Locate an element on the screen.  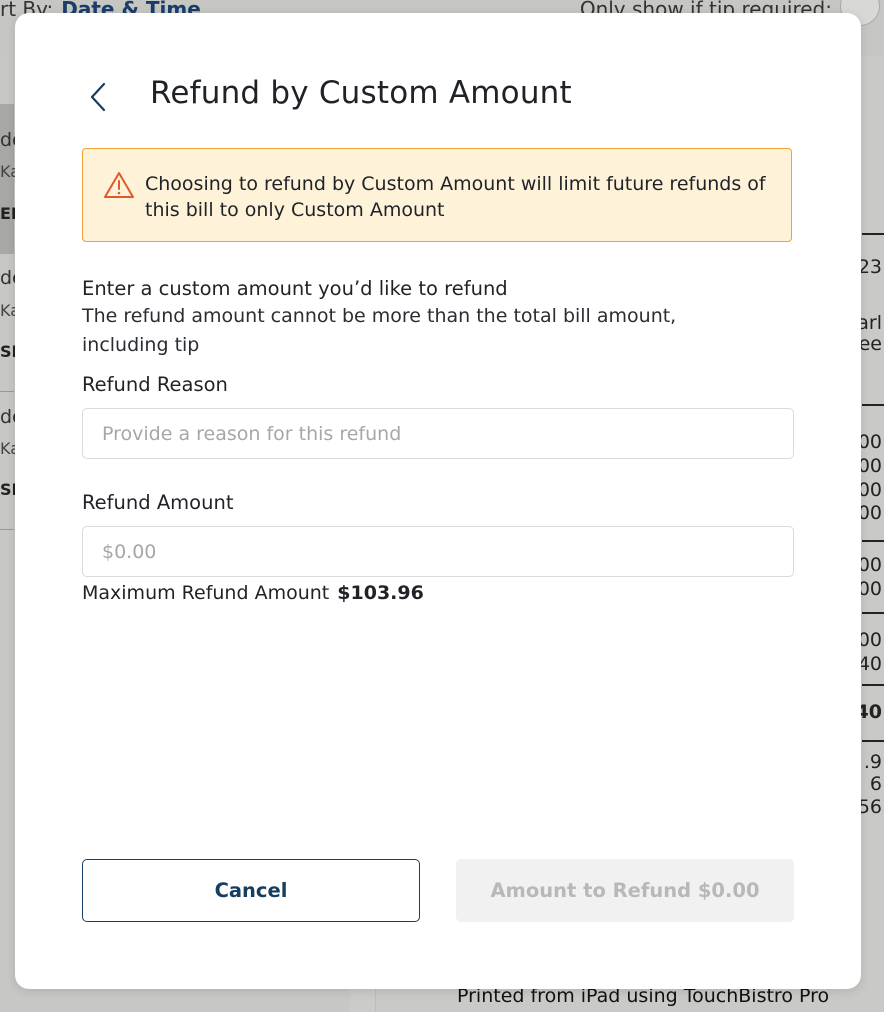
refund-reason-label: Refund Reason is located at coordinates (155, 384).